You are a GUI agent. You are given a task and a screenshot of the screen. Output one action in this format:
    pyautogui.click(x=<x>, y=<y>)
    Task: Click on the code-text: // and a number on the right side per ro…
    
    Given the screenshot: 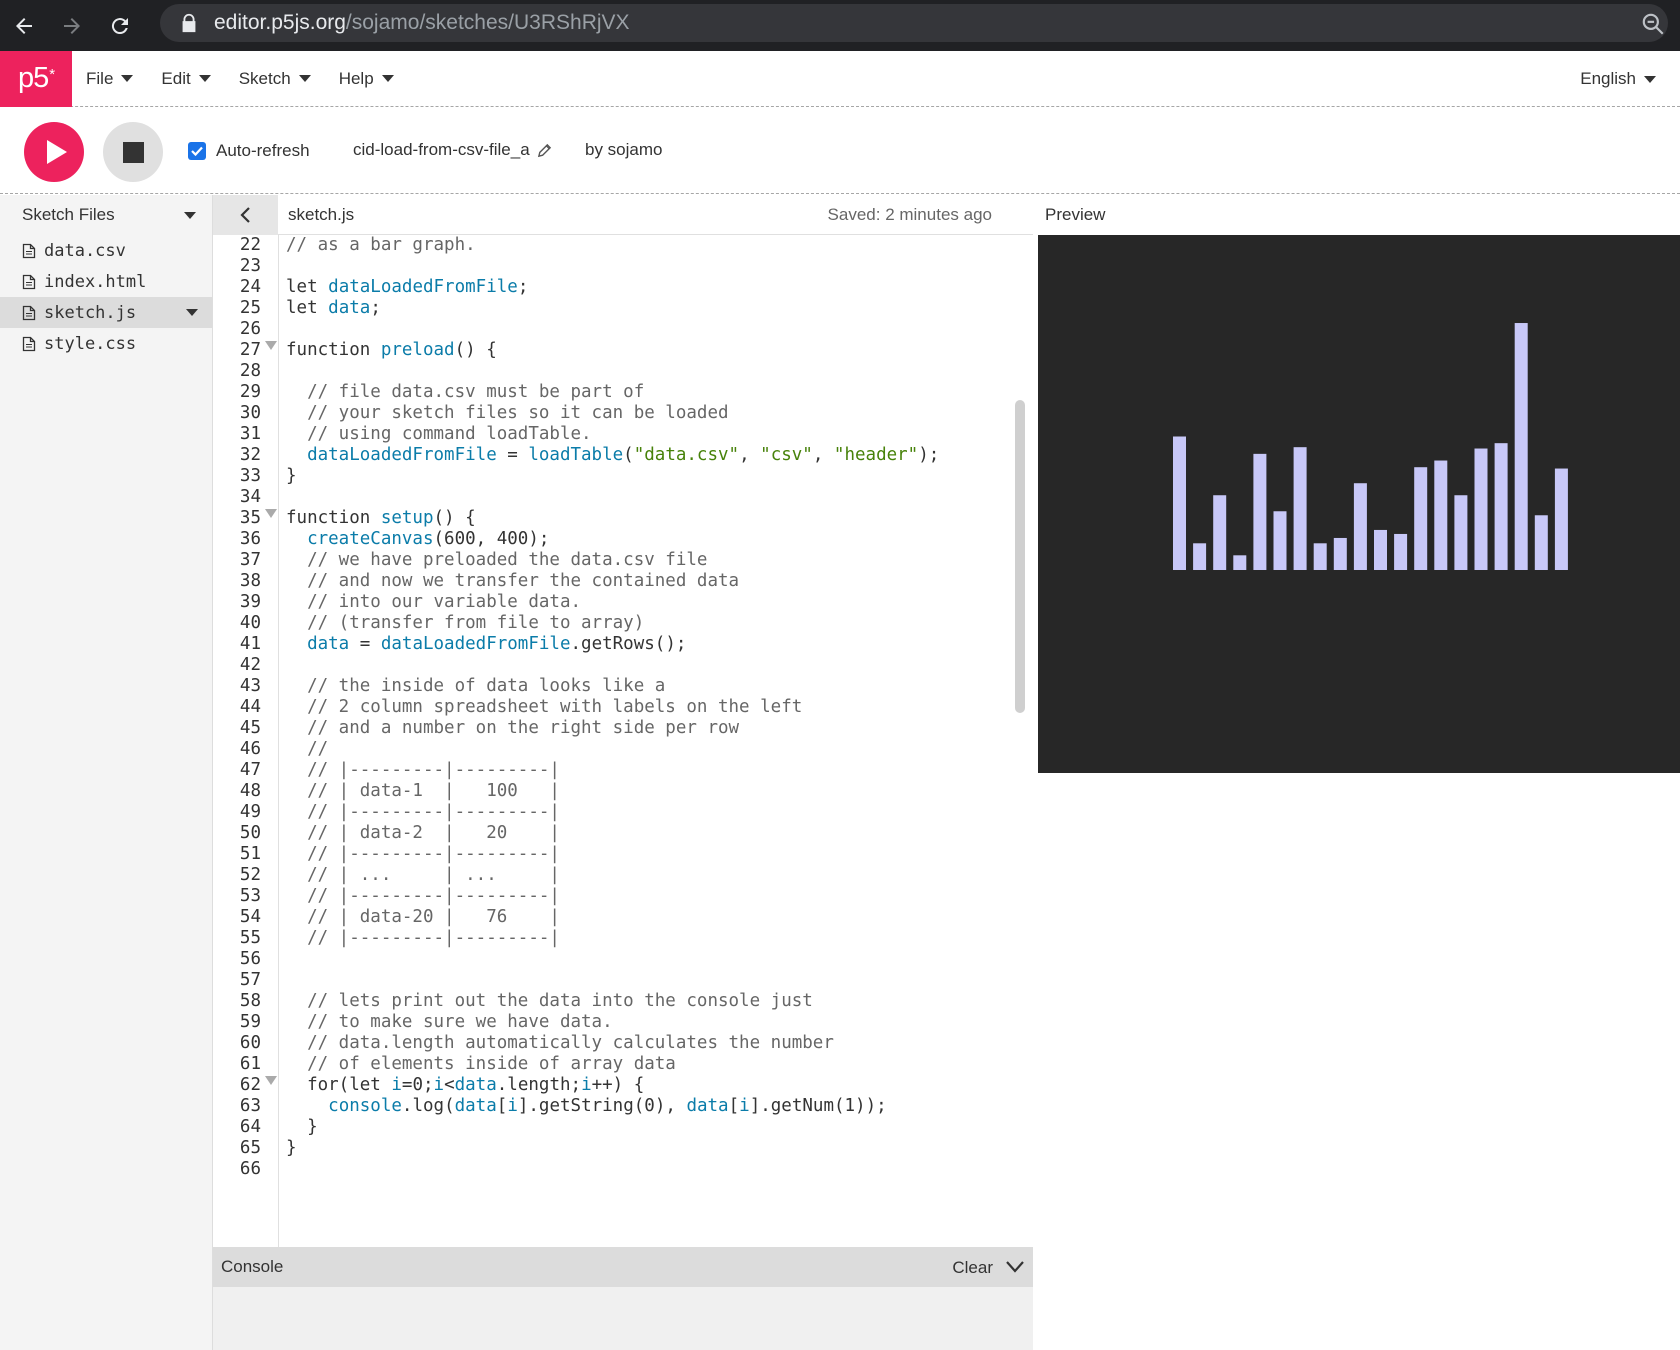 What is the action you would take?
    pyautogui.click(x=523, y=728)
    